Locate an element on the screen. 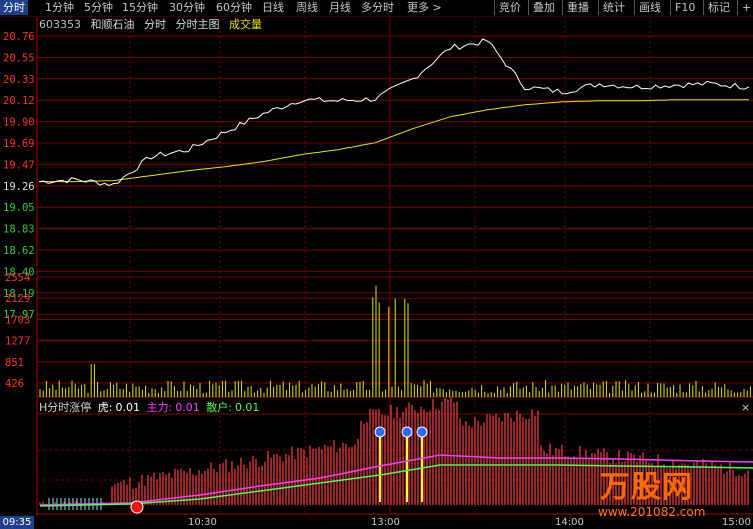  price-tick-label: 20.33 is located at coordinates (19, 80).